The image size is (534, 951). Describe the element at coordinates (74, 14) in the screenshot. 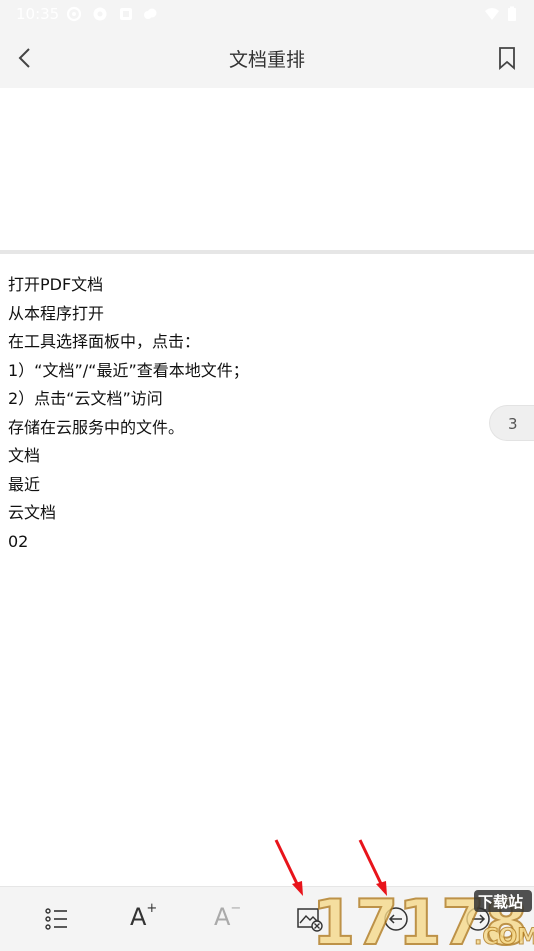

I see `sync-icon` at that location.